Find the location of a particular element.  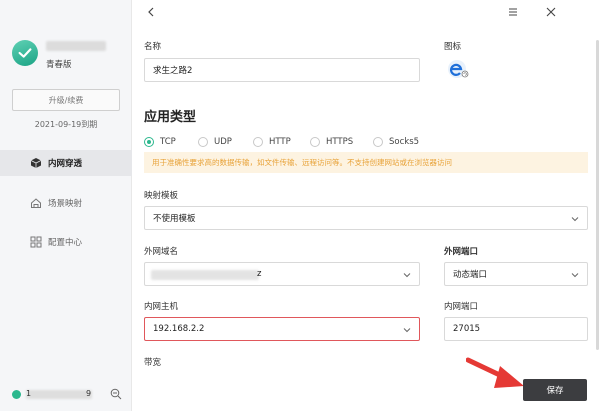

username-redacted is located at coordinates (76, 46).